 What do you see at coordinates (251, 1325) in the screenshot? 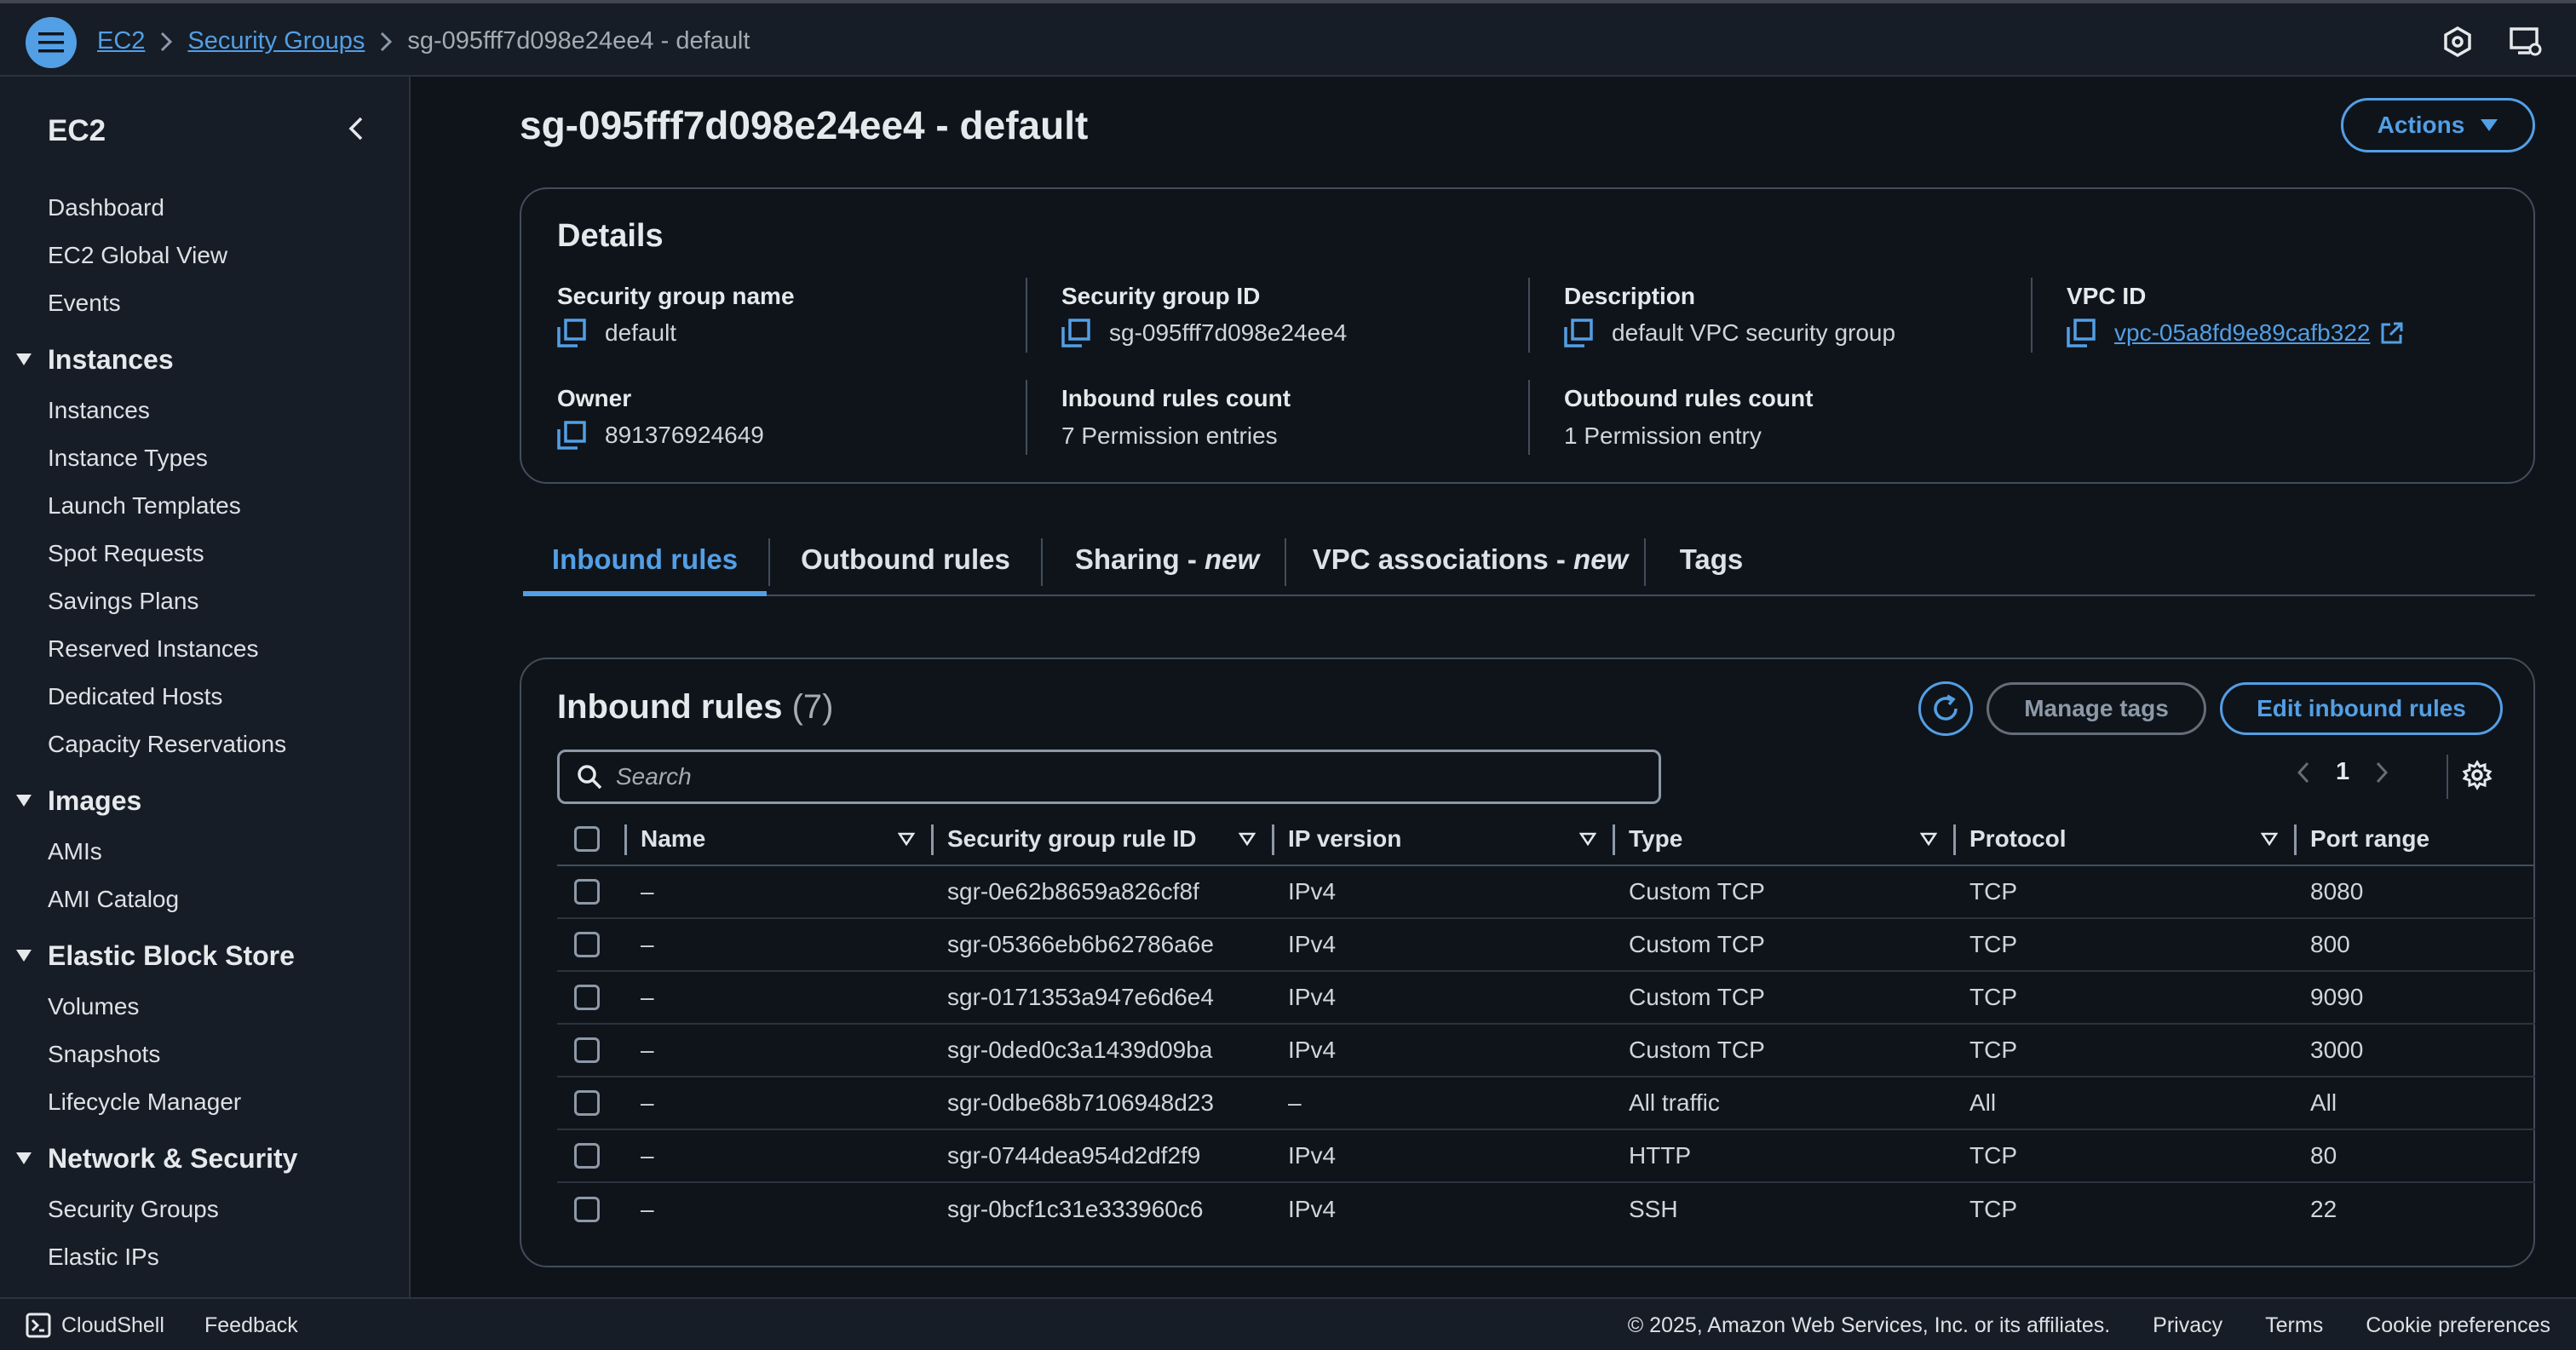
I see `feedback-link: Feedback` at bounding box center [251, 1325].